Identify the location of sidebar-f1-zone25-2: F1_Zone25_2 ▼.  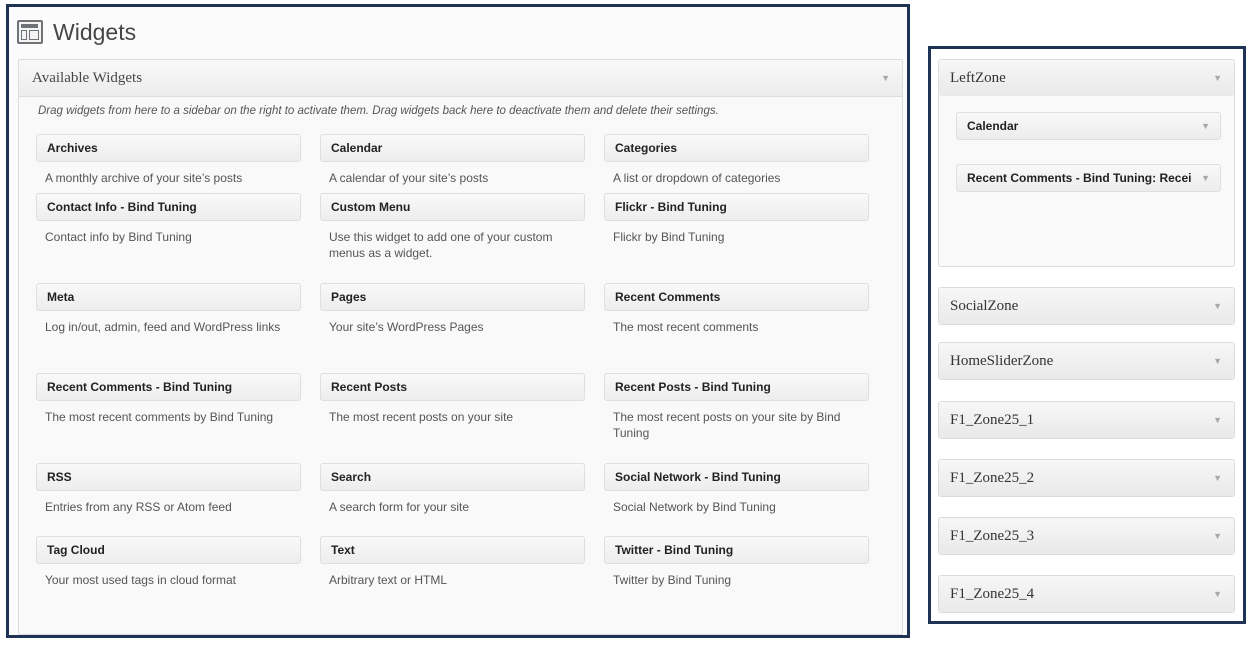
(1086, 478).